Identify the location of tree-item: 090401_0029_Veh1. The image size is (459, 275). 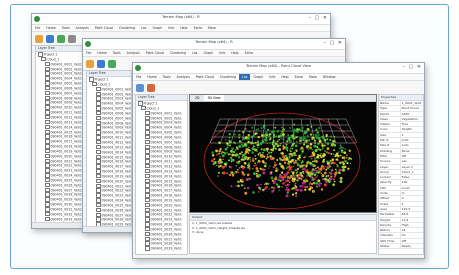
(161, 248).